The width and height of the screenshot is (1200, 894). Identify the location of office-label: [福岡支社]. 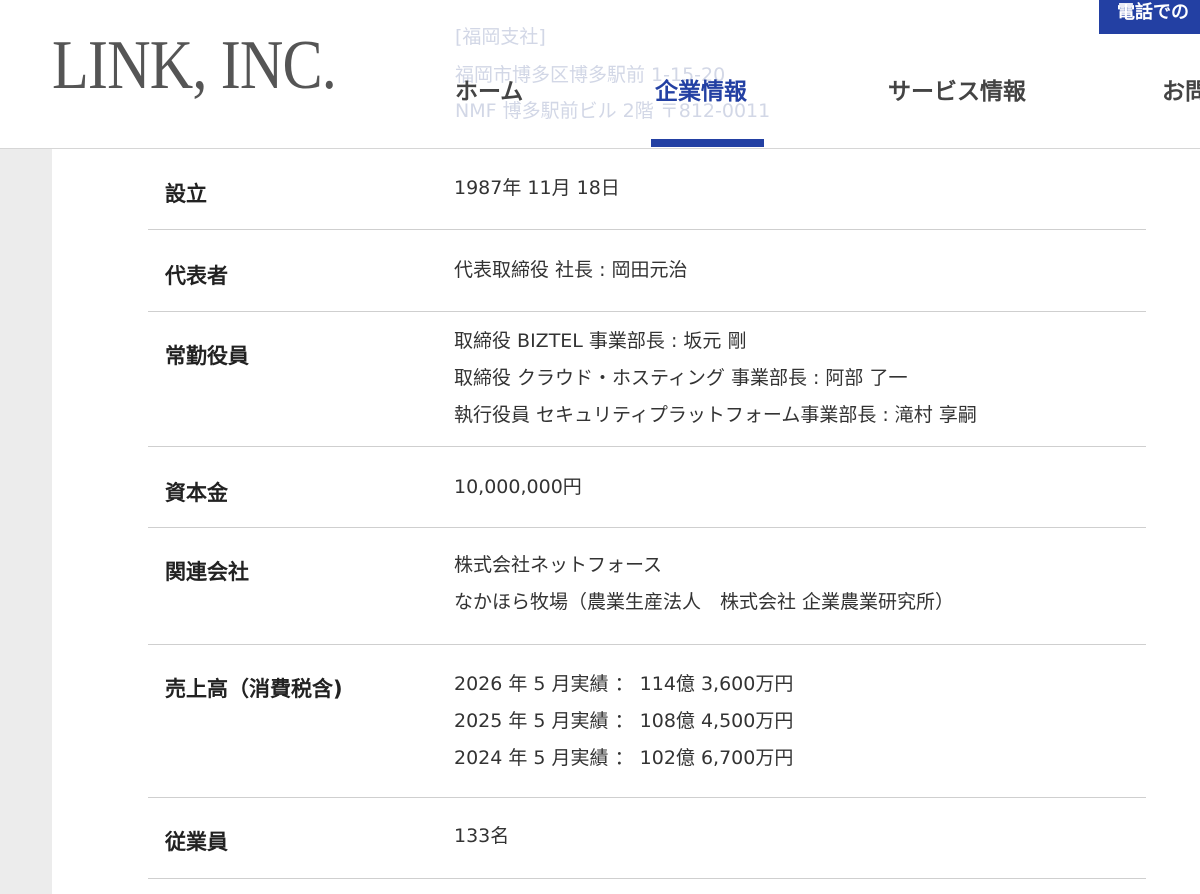
(500, 37).